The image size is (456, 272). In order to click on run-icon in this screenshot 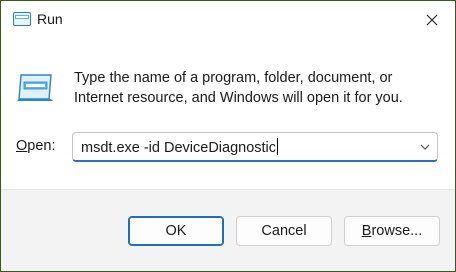, I will do `click(22, 19)`.